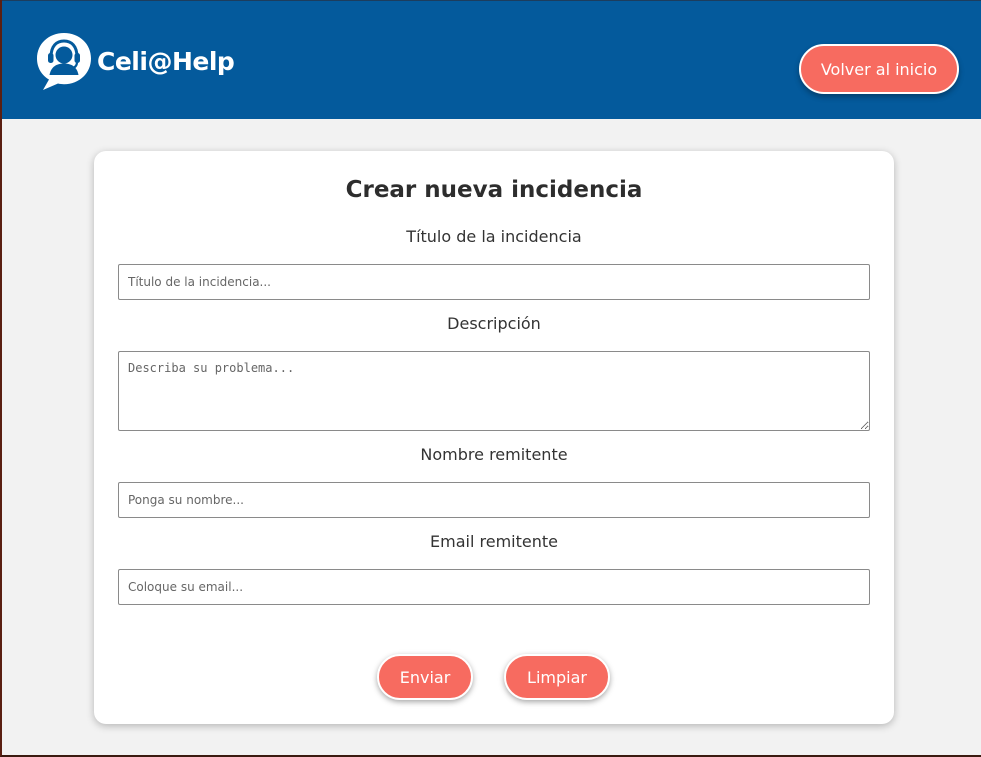 The width and height of the screenshot is (981, 757). What do you see at coordinates (494, 323) in the screenshot?
I see `description-label: Descripción` at bounding box center [494, 323].